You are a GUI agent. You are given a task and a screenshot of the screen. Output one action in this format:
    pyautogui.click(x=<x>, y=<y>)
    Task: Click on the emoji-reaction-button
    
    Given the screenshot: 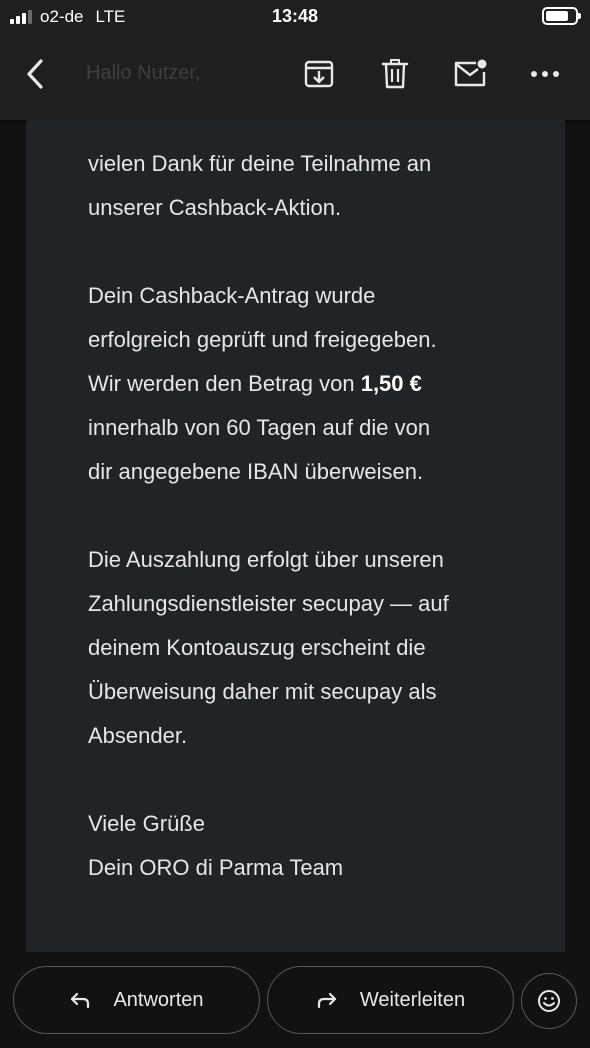 What is the action you would take?
    pyautogui.click(x=549, y=1001)
    